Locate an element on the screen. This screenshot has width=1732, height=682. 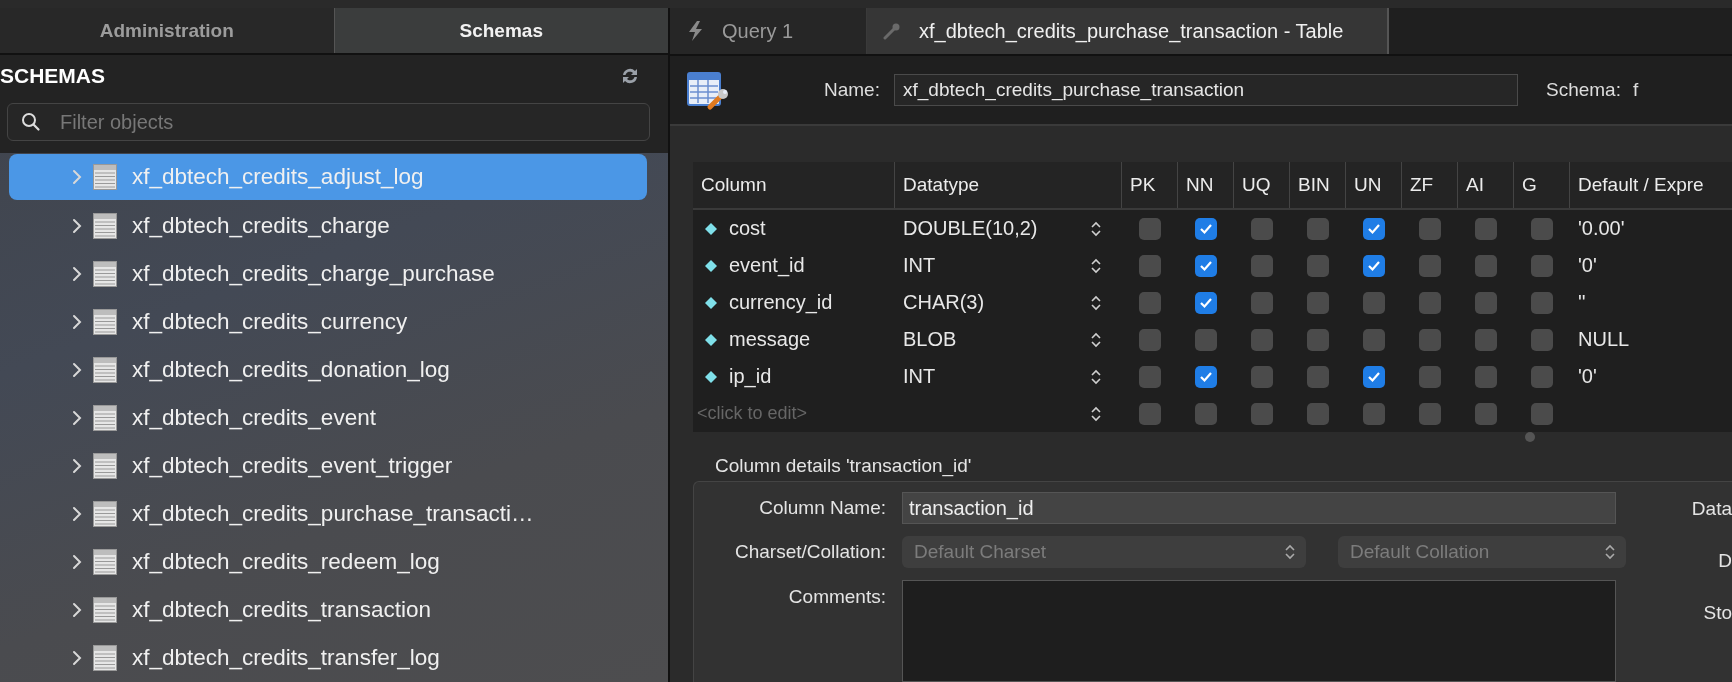
column-name: ip_id is located at coordinates (750, 377).